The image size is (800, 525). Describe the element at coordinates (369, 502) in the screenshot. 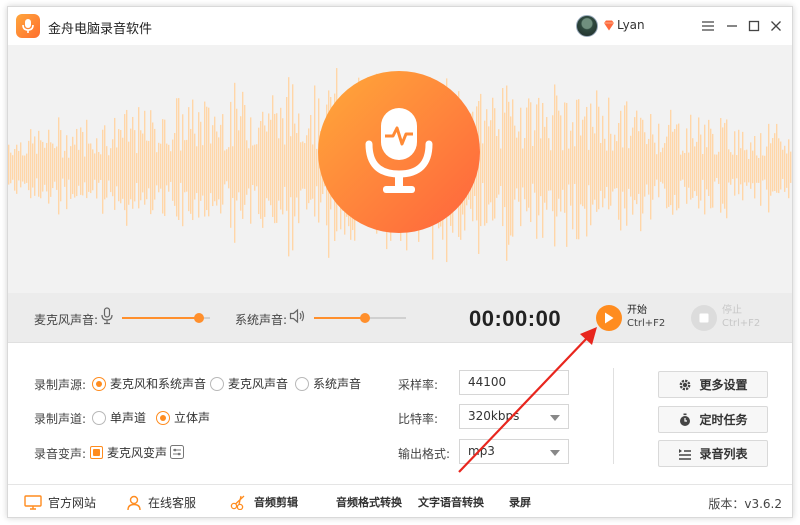

I see `format-convert-link: 音频格式转换` at that location.